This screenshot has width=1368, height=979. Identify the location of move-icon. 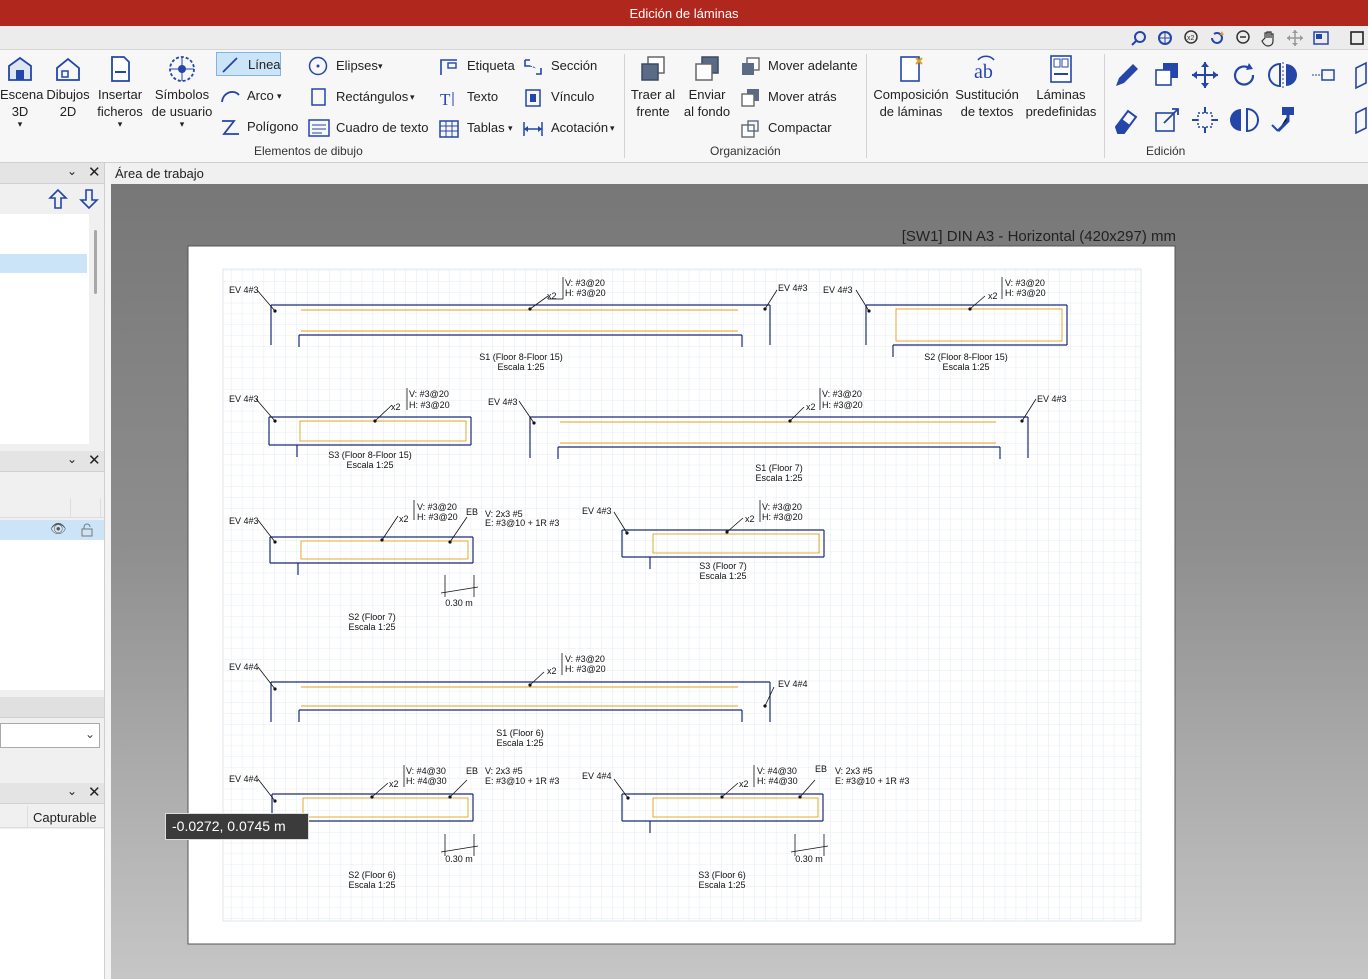
(1205, 75).